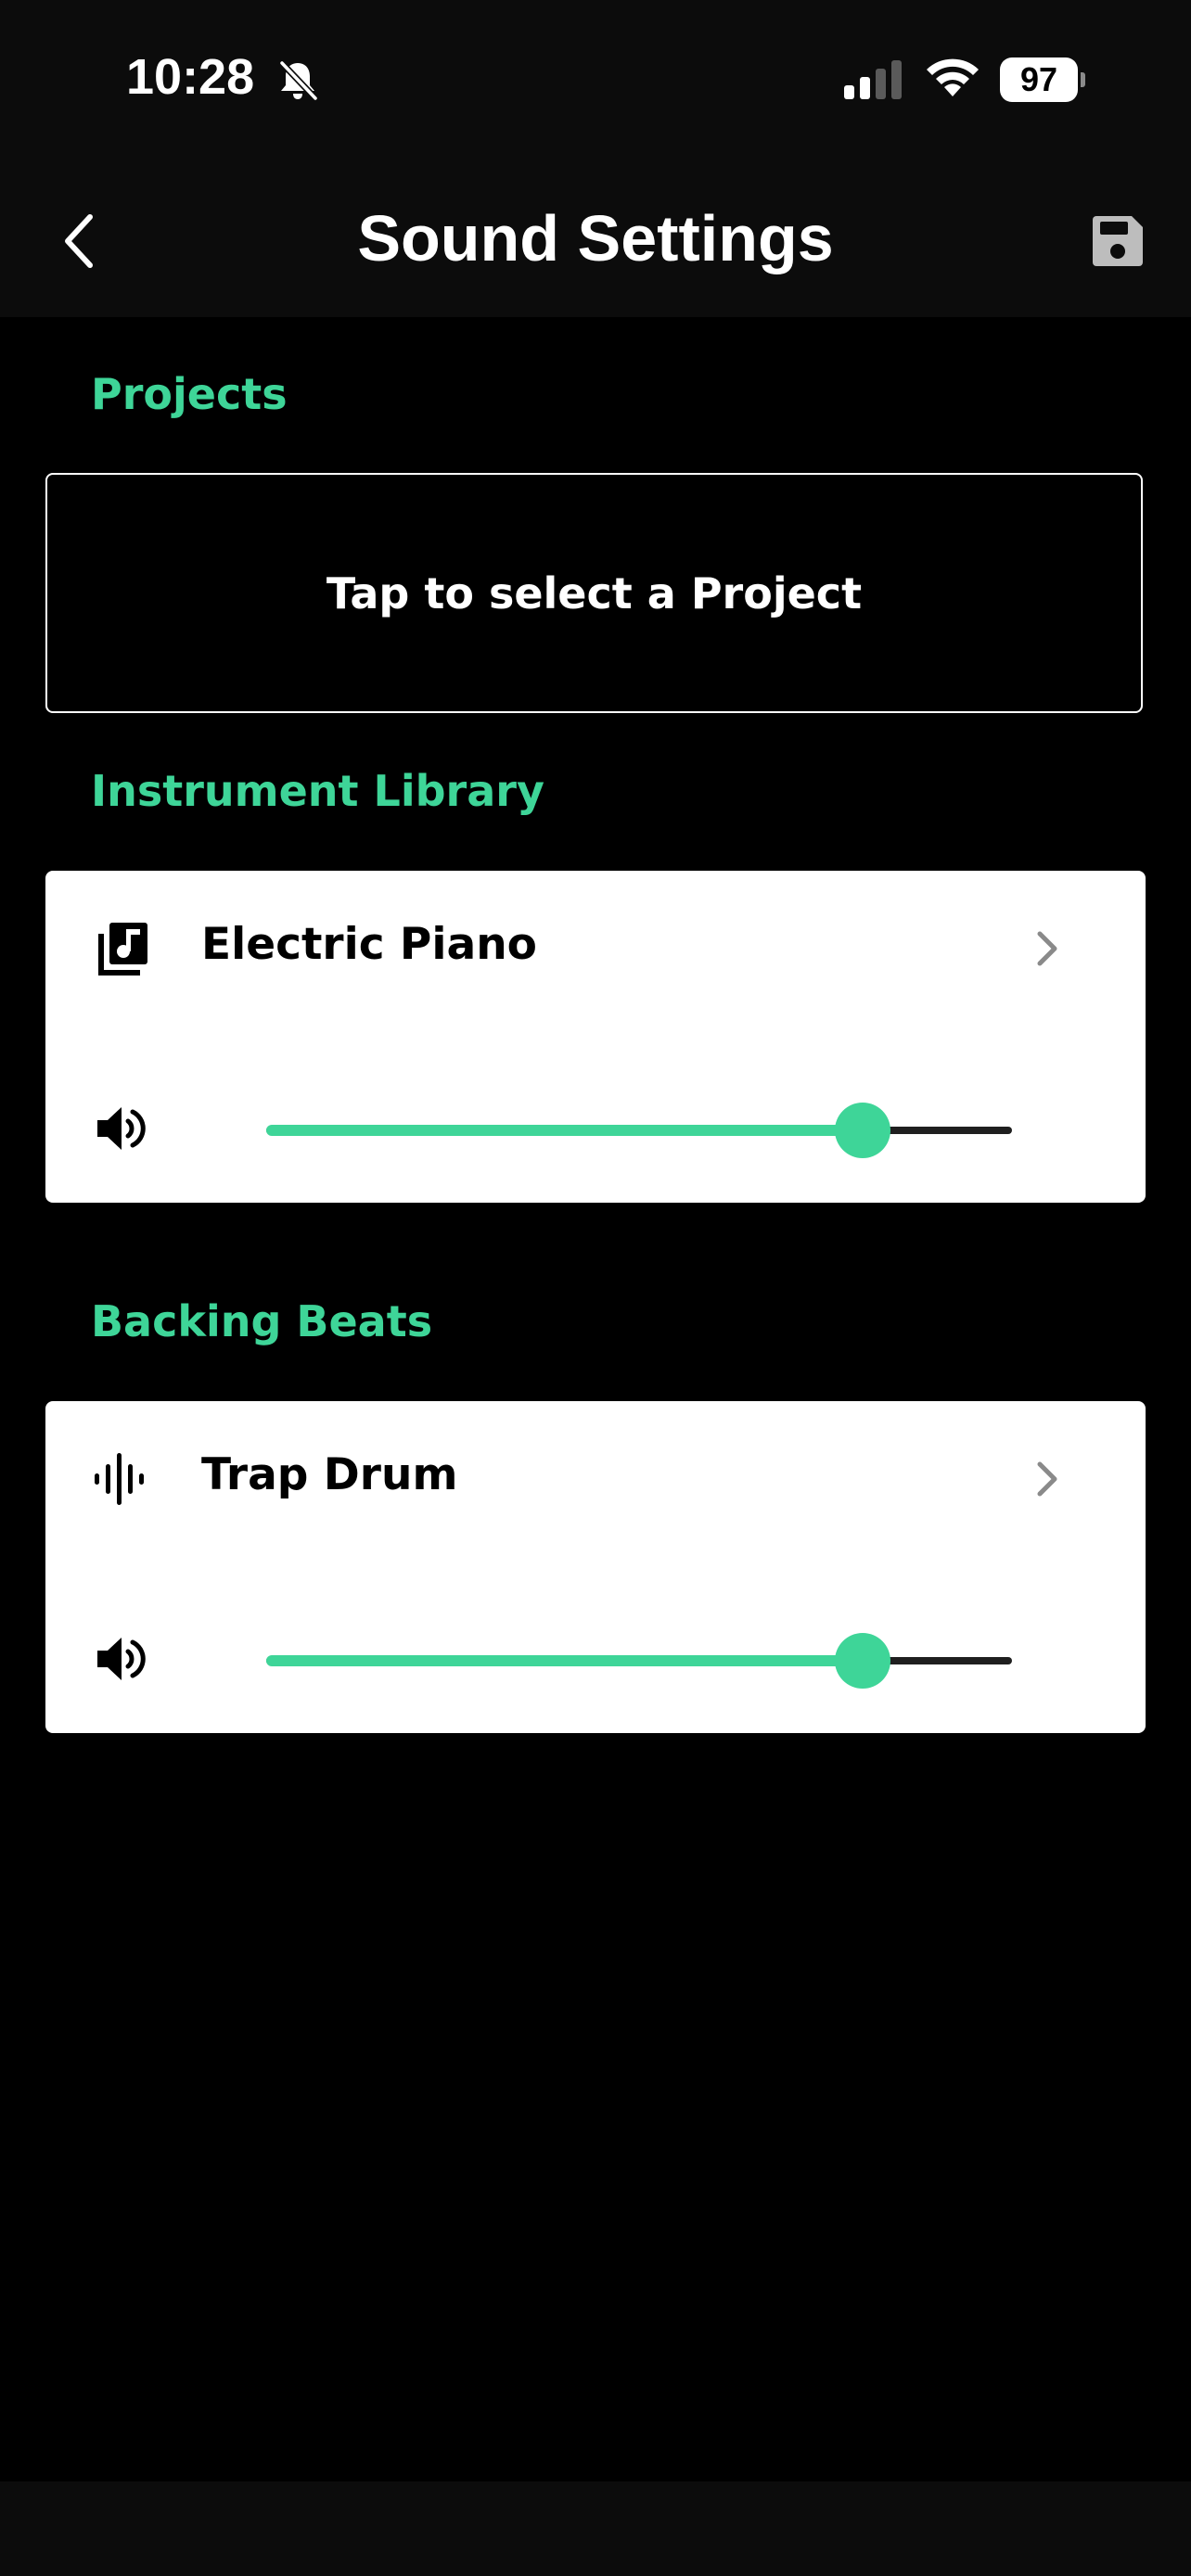 This screenshot has height=2576, width=1191. Describe the element at coordinates (595, 81) in the screenshot. I see `status-bar: 10:28 97` at that location.